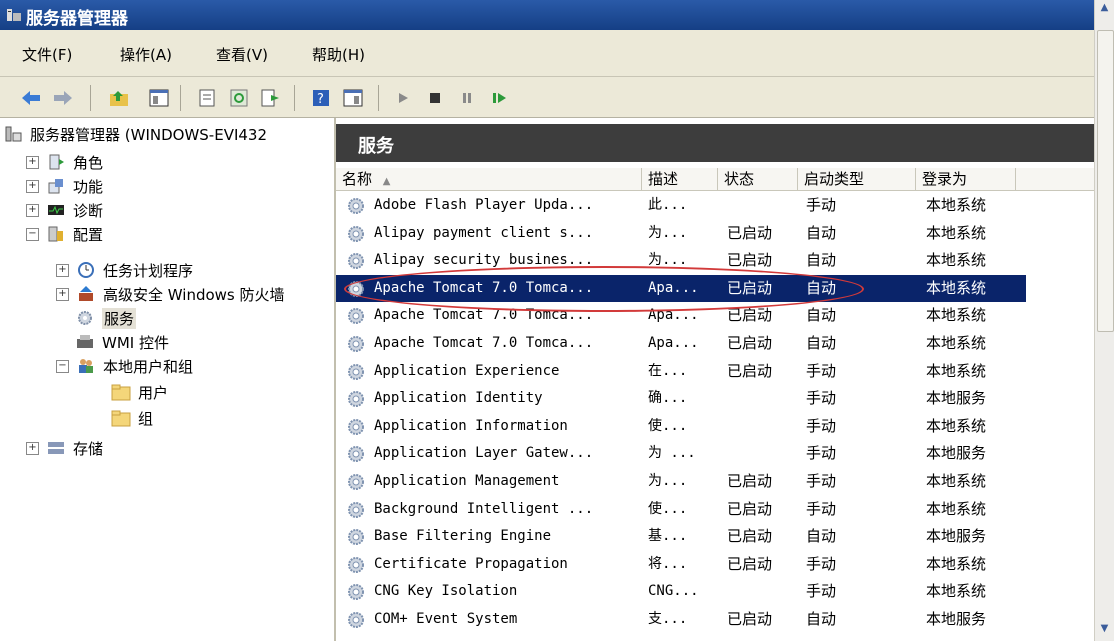 The height and width of the screenshot is (641, 1114). I want to click on service-row: Background Intelligent ... 使... 已启动 手动 本地系统, so click(681, 509).